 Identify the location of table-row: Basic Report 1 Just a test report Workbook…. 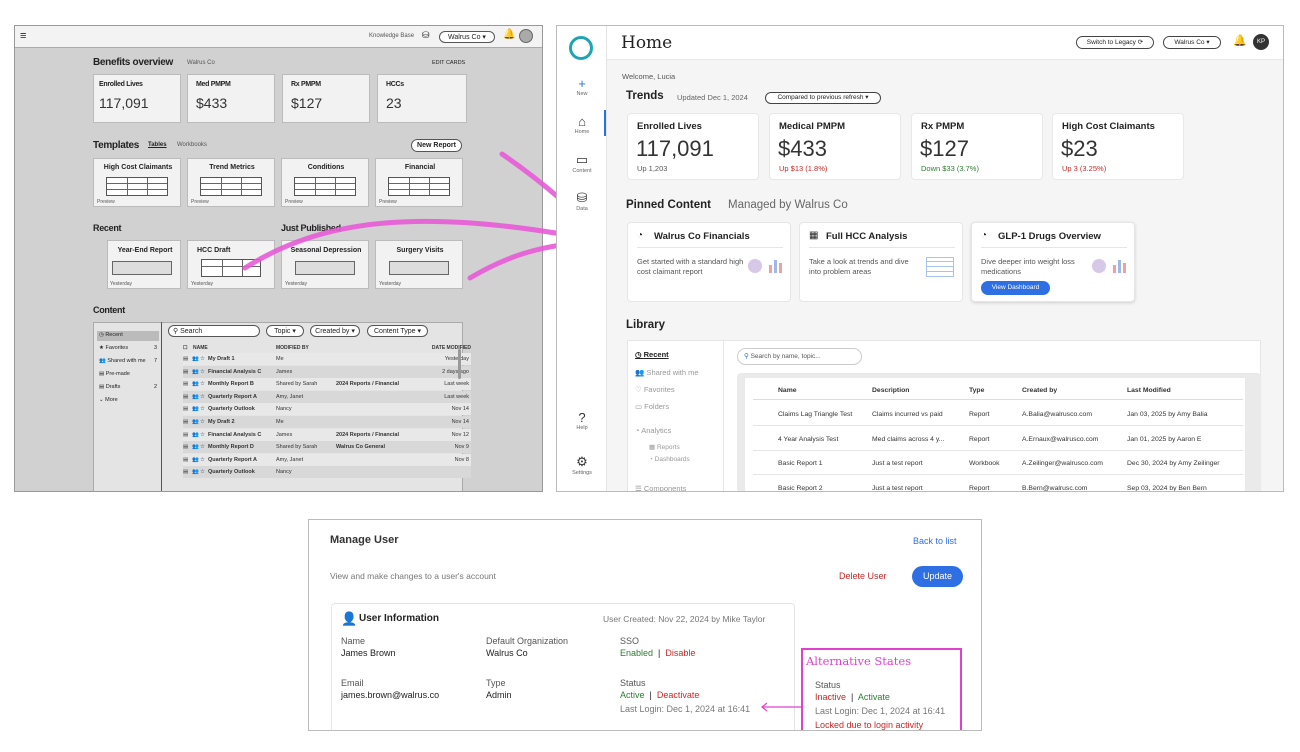
(998, 463).